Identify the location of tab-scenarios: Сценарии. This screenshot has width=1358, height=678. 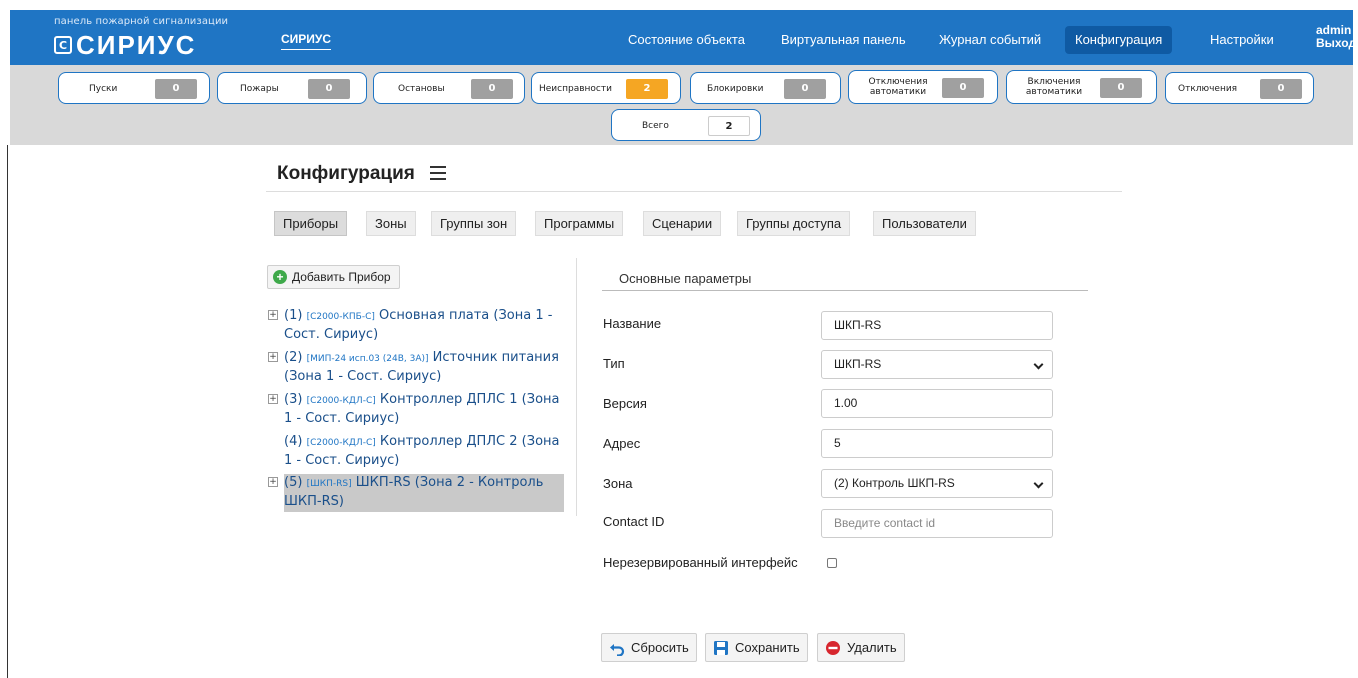
(682, 223).